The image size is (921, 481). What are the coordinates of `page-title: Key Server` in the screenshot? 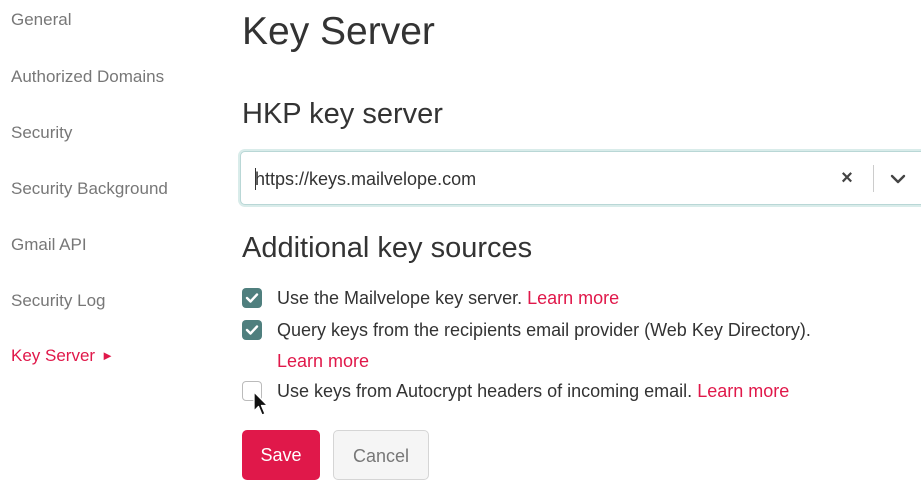 It's located at (338, 31).